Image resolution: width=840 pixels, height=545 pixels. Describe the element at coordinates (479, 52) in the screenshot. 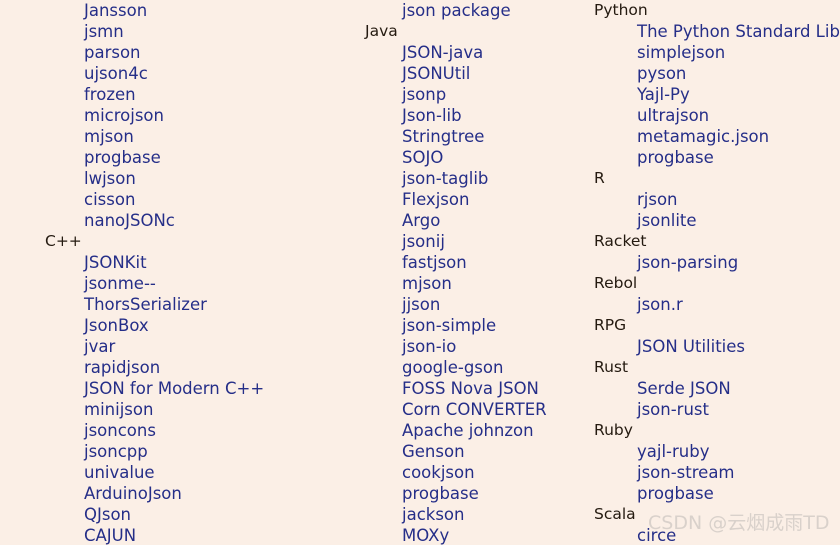

I see `library-link: JSON-java` at that location.